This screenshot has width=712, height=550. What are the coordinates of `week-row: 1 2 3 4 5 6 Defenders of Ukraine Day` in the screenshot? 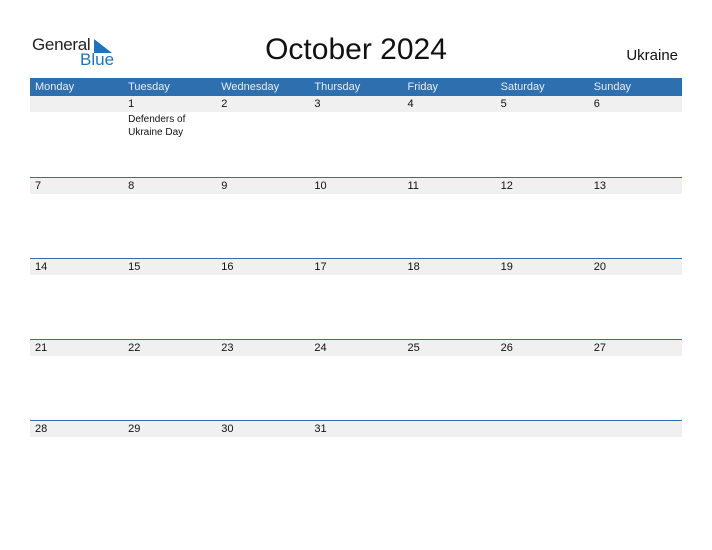 It's located at (356, 136).